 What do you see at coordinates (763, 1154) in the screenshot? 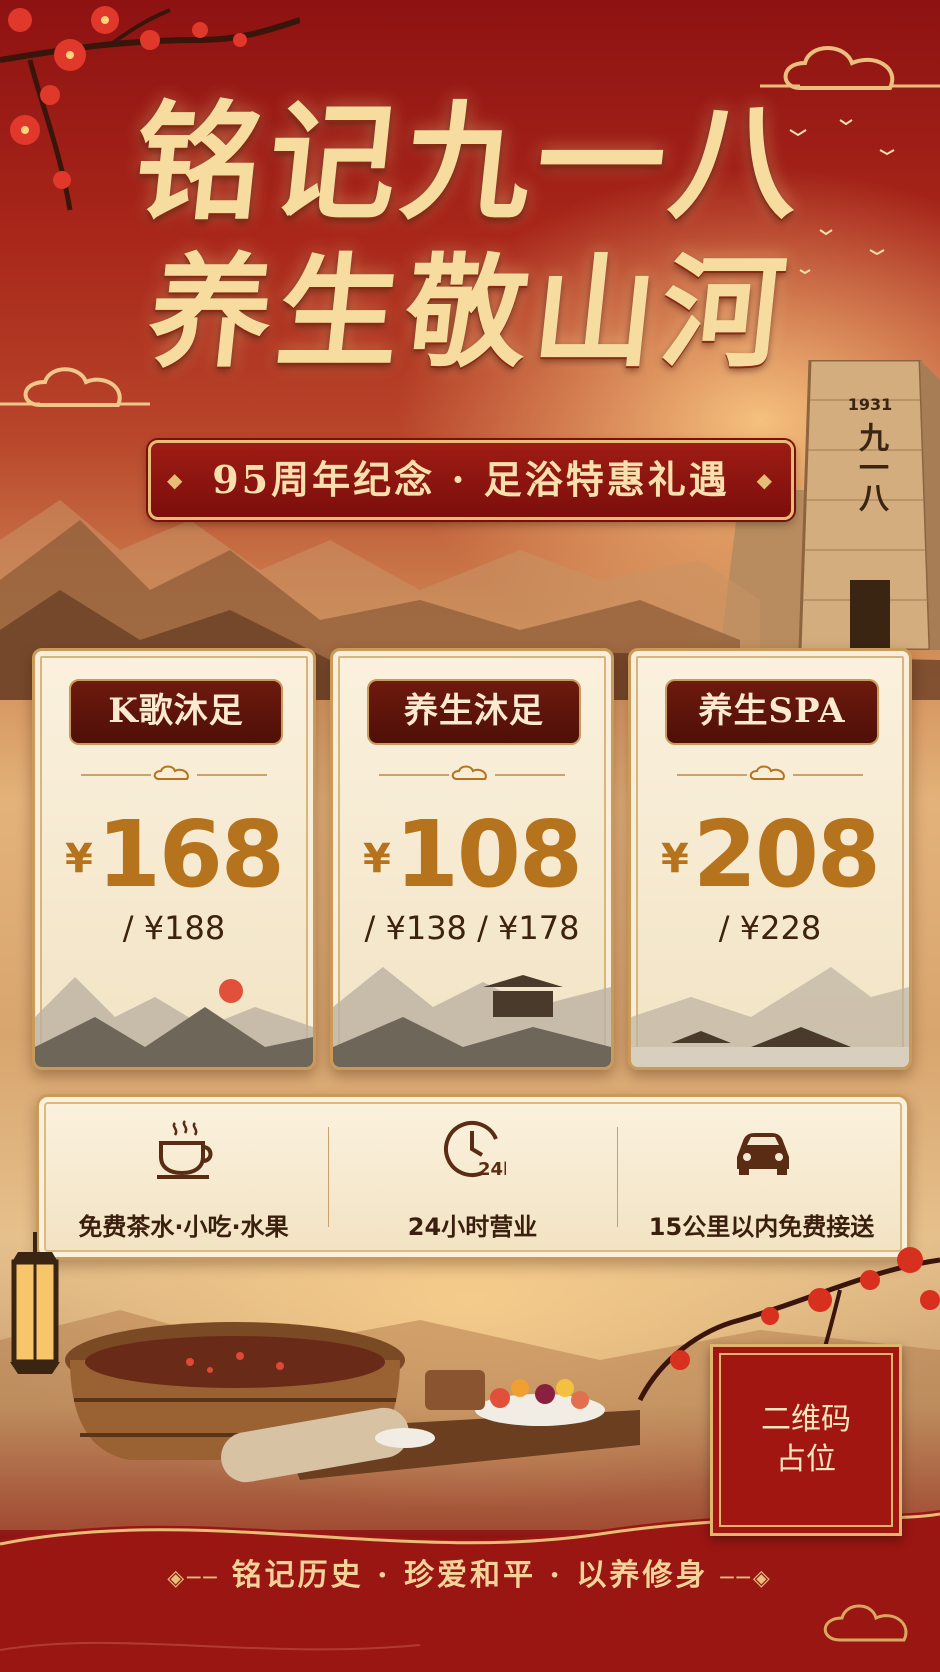
I see `car-icon` at bounding box center [763, 1154].